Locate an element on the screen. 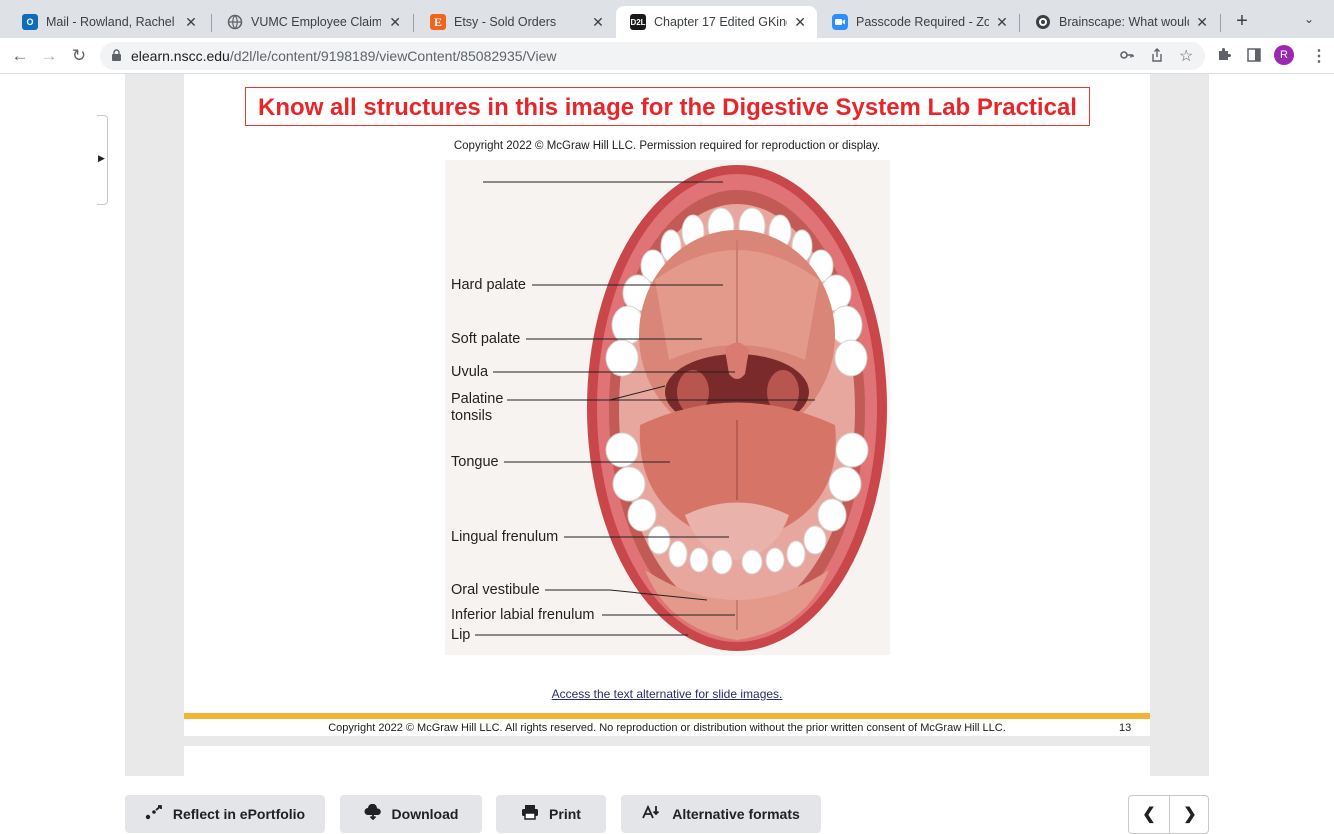  alternative-formats-label: Alternative formats is located at coordinates (736, 814).